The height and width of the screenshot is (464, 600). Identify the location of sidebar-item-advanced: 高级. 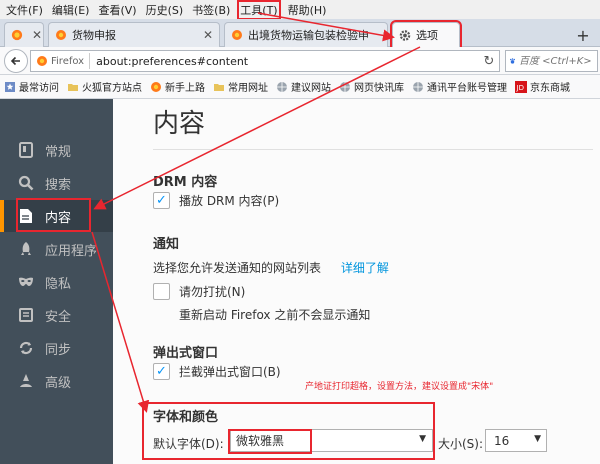
(56, 381).